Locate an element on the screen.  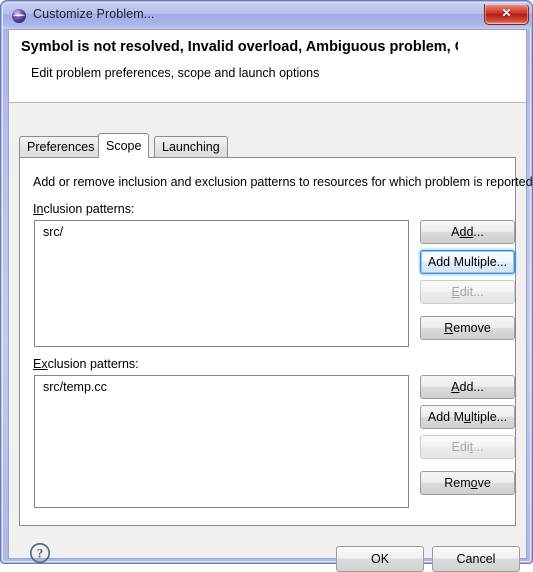
btn-text-mnemonic: A is located at coordinates (455, 387).